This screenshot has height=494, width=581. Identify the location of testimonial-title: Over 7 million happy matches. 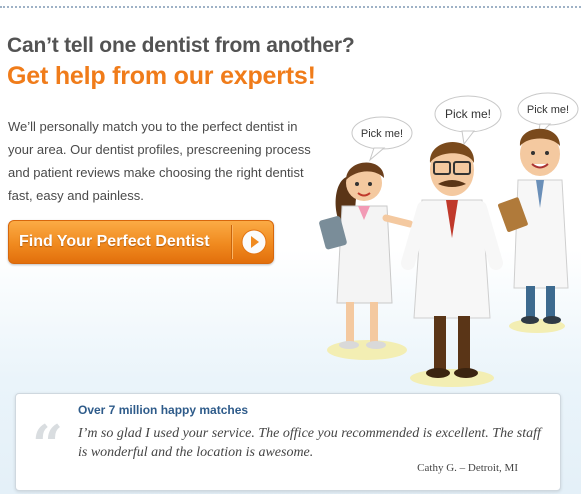
(163, 410).